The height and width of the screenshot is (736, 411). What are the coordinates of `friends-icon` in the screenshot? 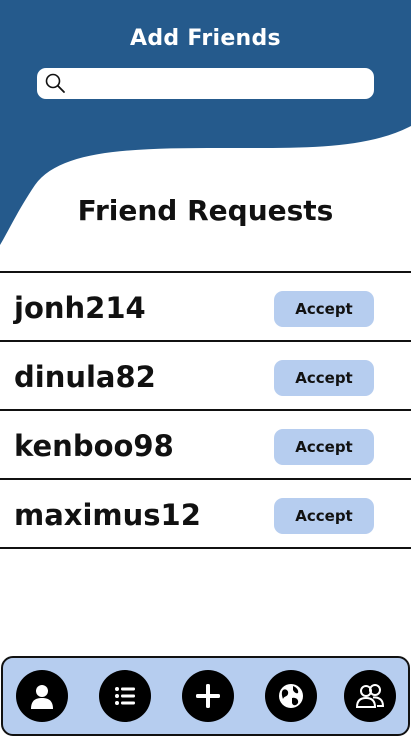 It's located at (370, 696).